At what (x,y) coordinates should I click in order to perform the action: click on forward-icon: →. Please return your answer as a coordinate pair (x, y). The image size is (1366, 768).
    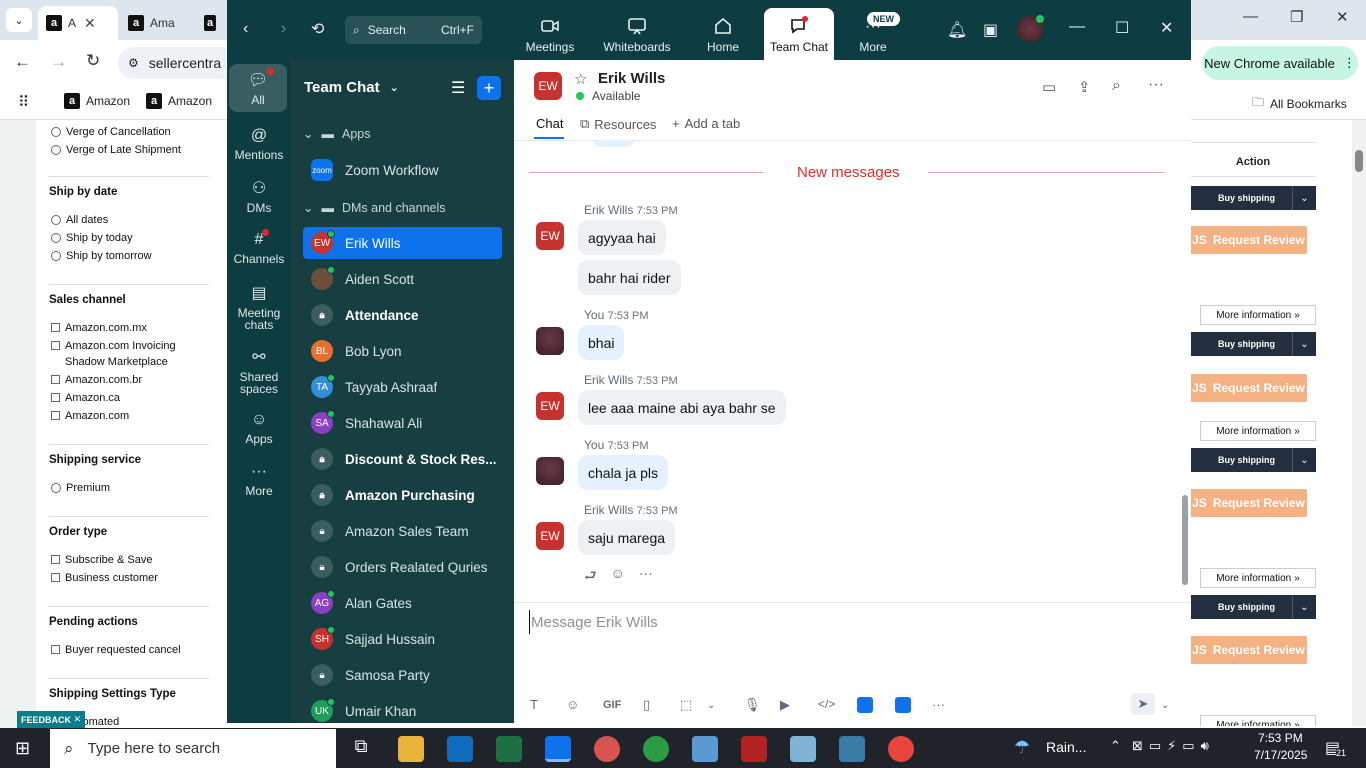
    Looking at the image, I should click on (58, 62).